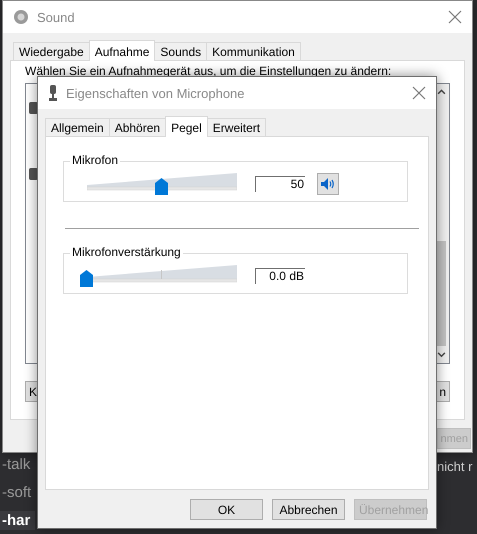  What do you see at coordinates (208, 71) in the screenshot?
I see `instruction-text: Wählen Sie ein Aufnahmegerät aus, um die Einstellungen zu ändern:` at bounding box center [208, 71].